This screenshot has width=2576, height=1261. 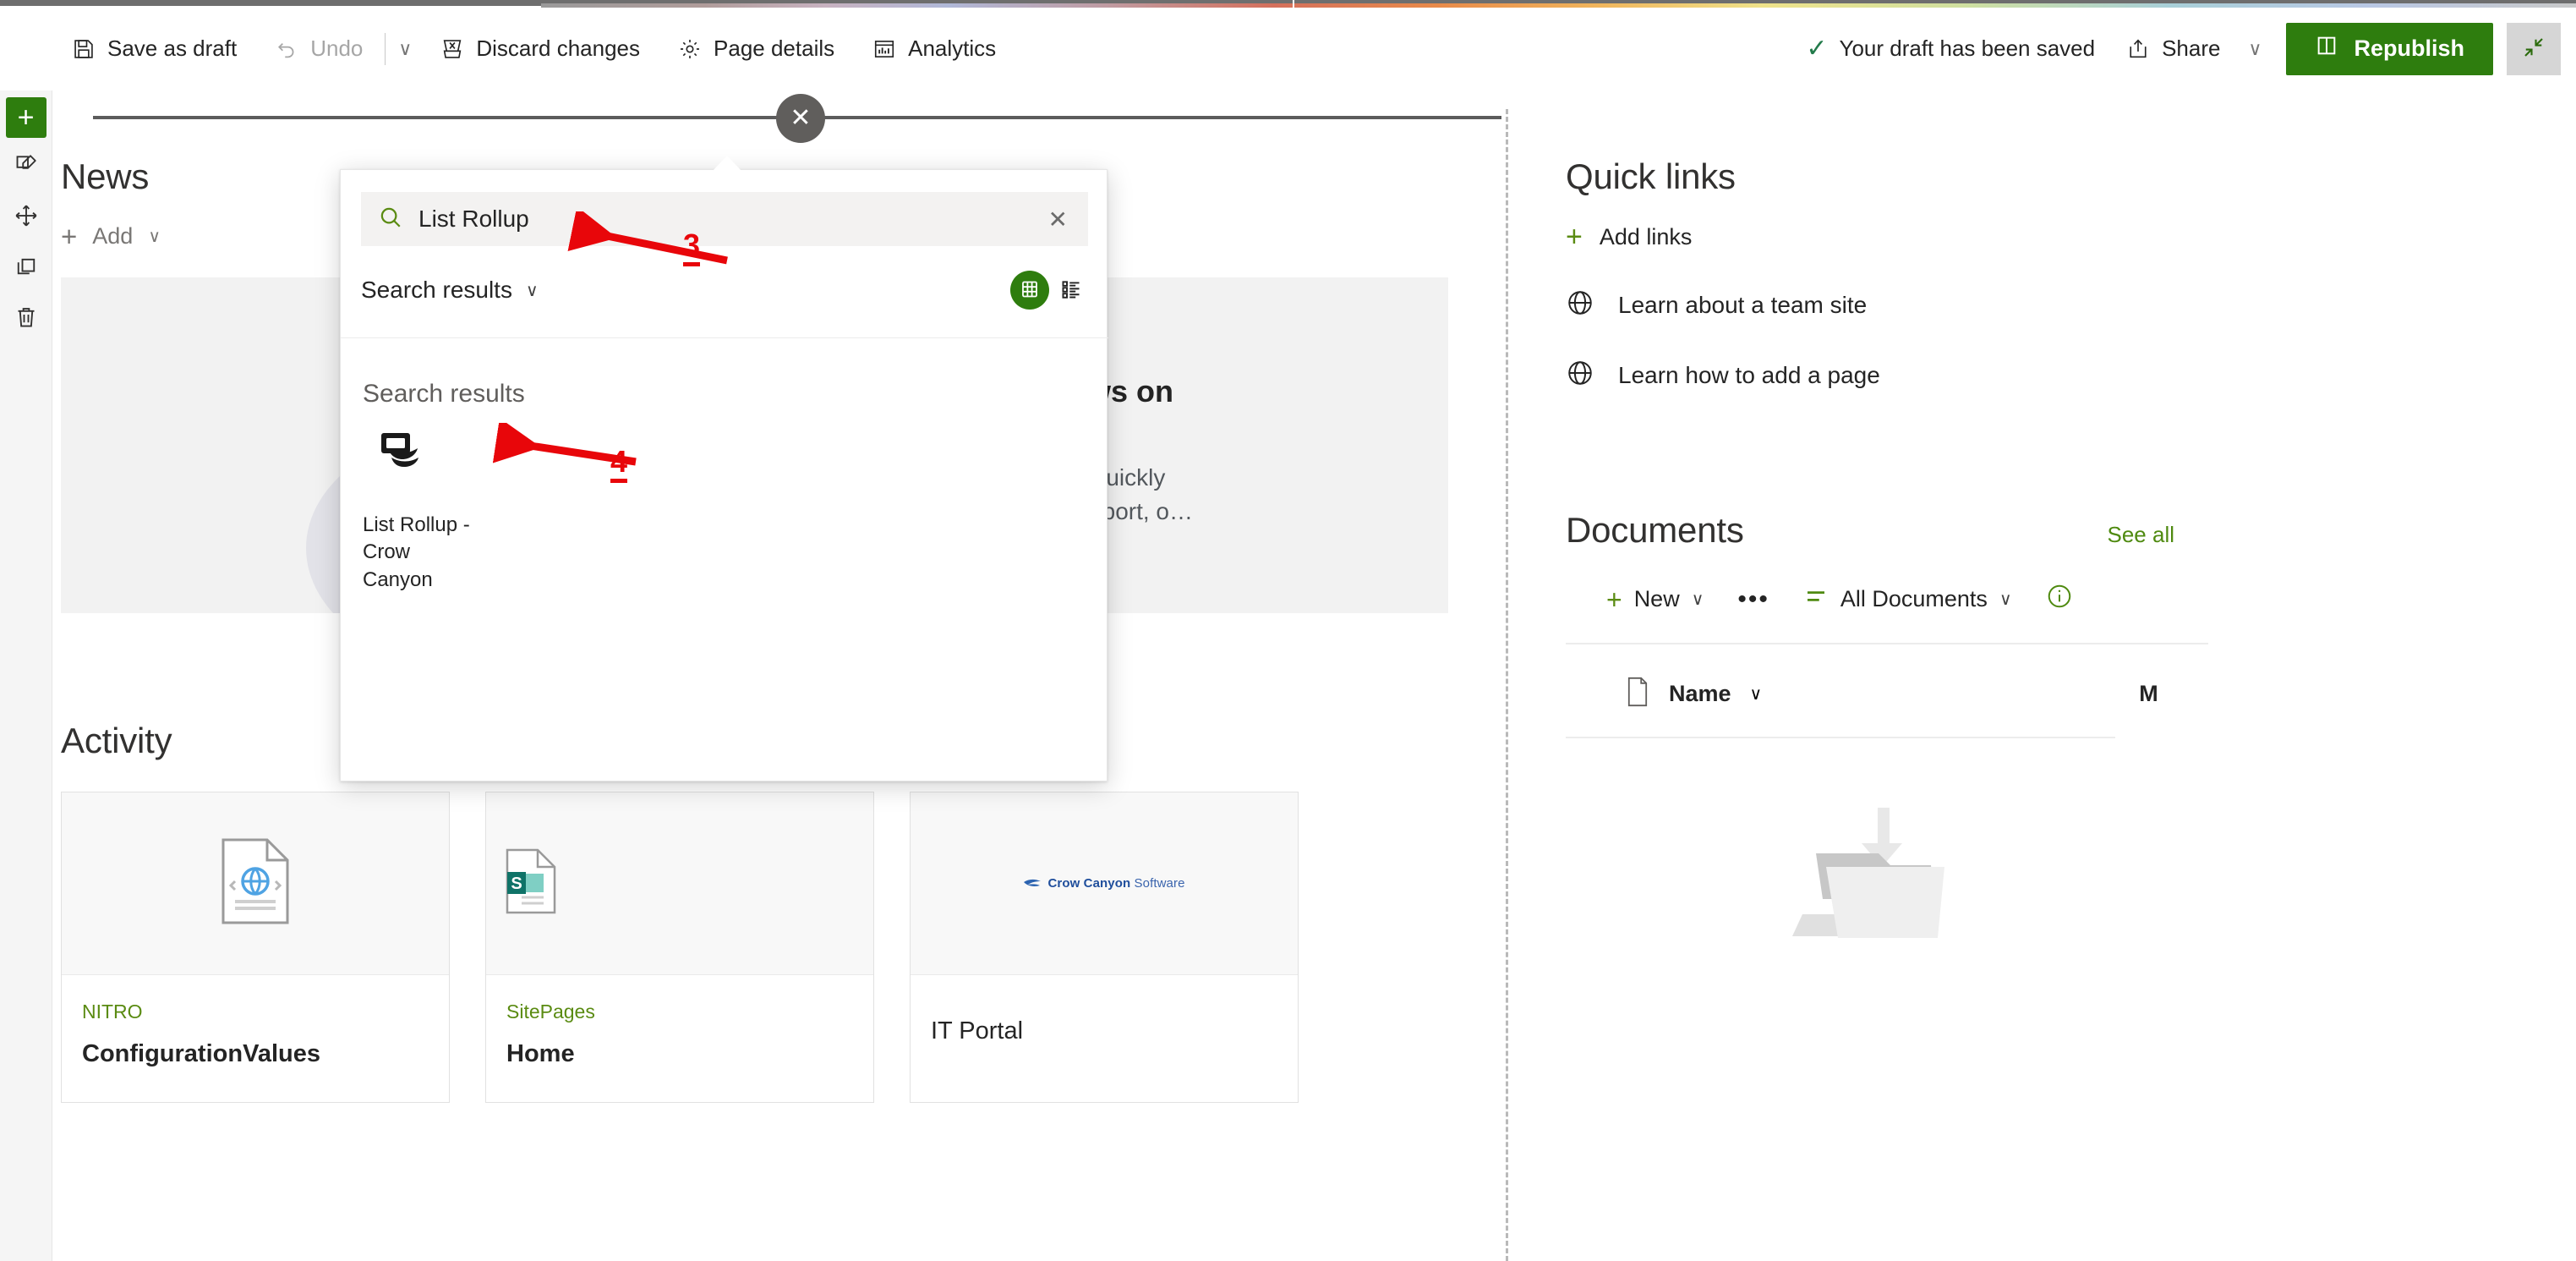 I want to click on documents-name-column: Name ∨, so click(x=1693, y=694).